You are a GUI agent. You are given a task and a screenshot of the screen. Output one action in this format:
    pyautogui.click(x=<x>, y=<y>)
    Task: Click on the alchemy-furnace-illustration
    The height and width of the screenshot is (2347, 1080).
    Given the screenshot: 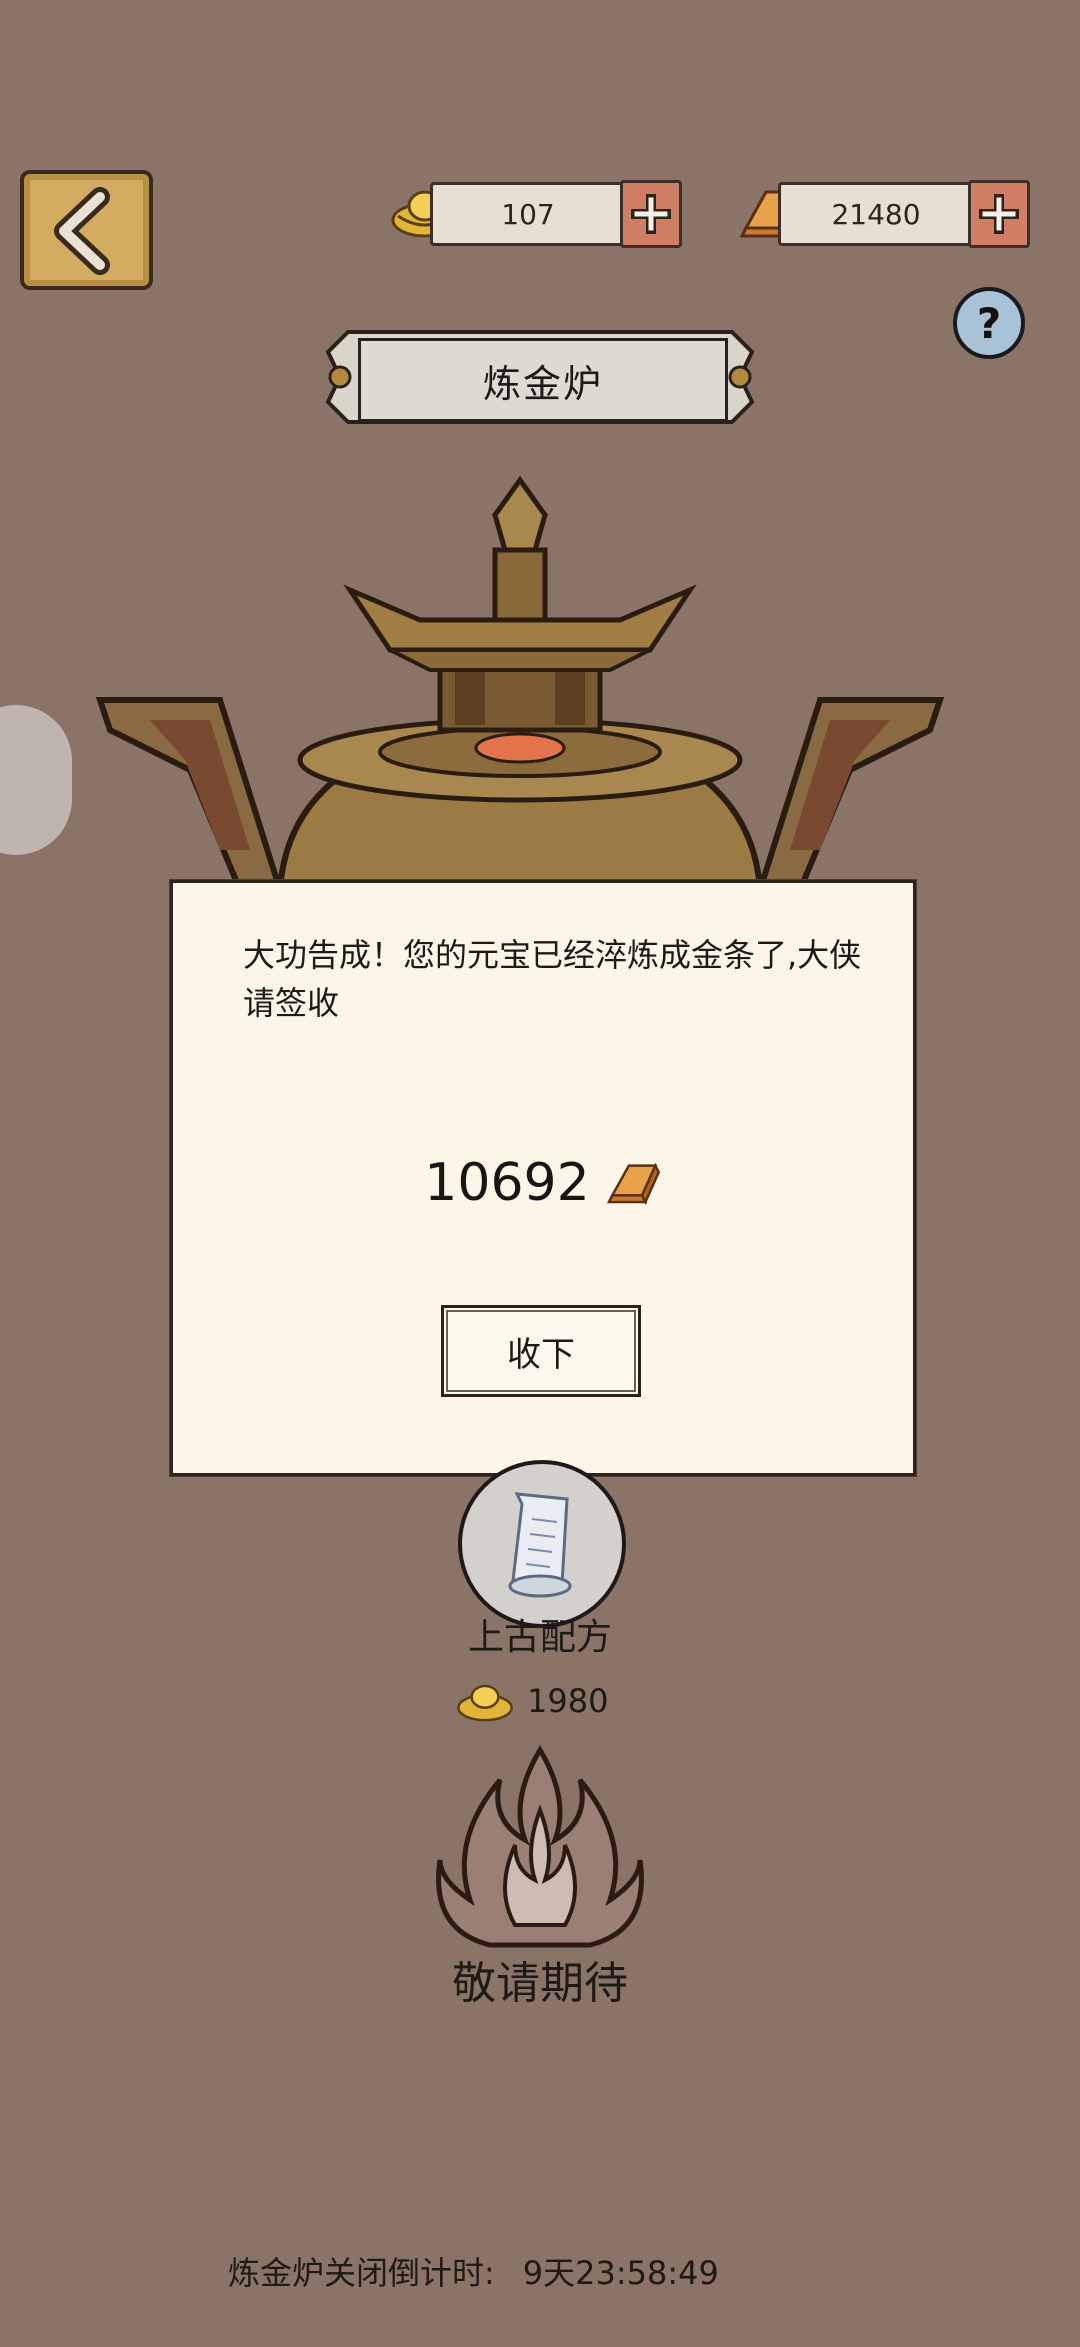 What is the action you would take?
    pyautogui.click(x=520, y=682)
    